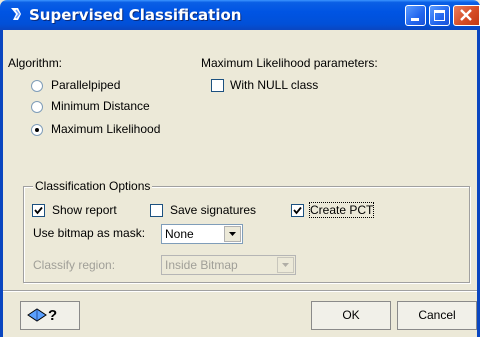 Image resolution: width=480 pixels, height=337 pixels. Describe the element at coordinates (100, 106) in the screenshot. I see `radio-minimum-distance-label: Minimum Distance` at that location.